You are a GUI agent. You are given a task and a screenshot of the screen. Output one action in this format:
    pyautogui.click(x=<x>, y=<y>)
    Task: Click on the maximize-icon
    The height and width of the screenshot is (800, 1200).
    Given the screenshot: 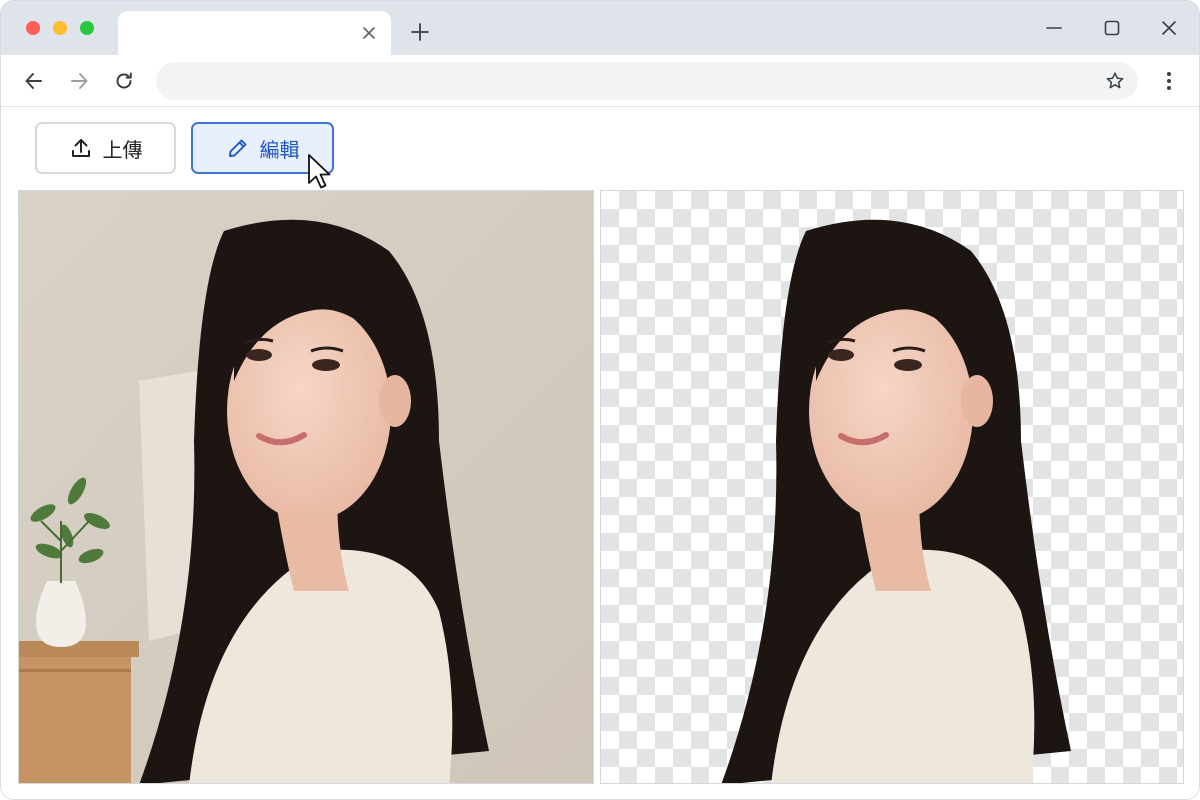 What is the action you would take?
    pyautogui.click(x=1112, y=28)
    